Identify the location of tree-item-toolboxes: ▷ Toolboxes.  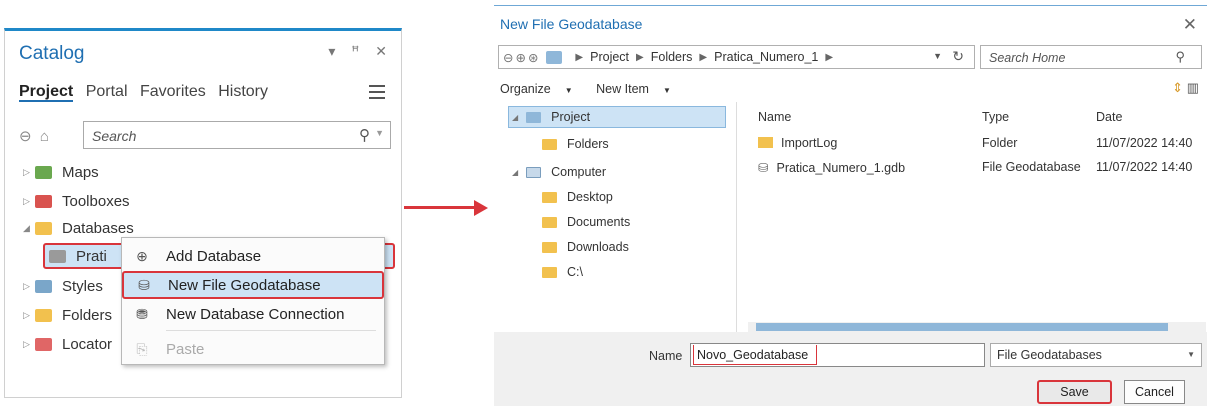
(76, 201).